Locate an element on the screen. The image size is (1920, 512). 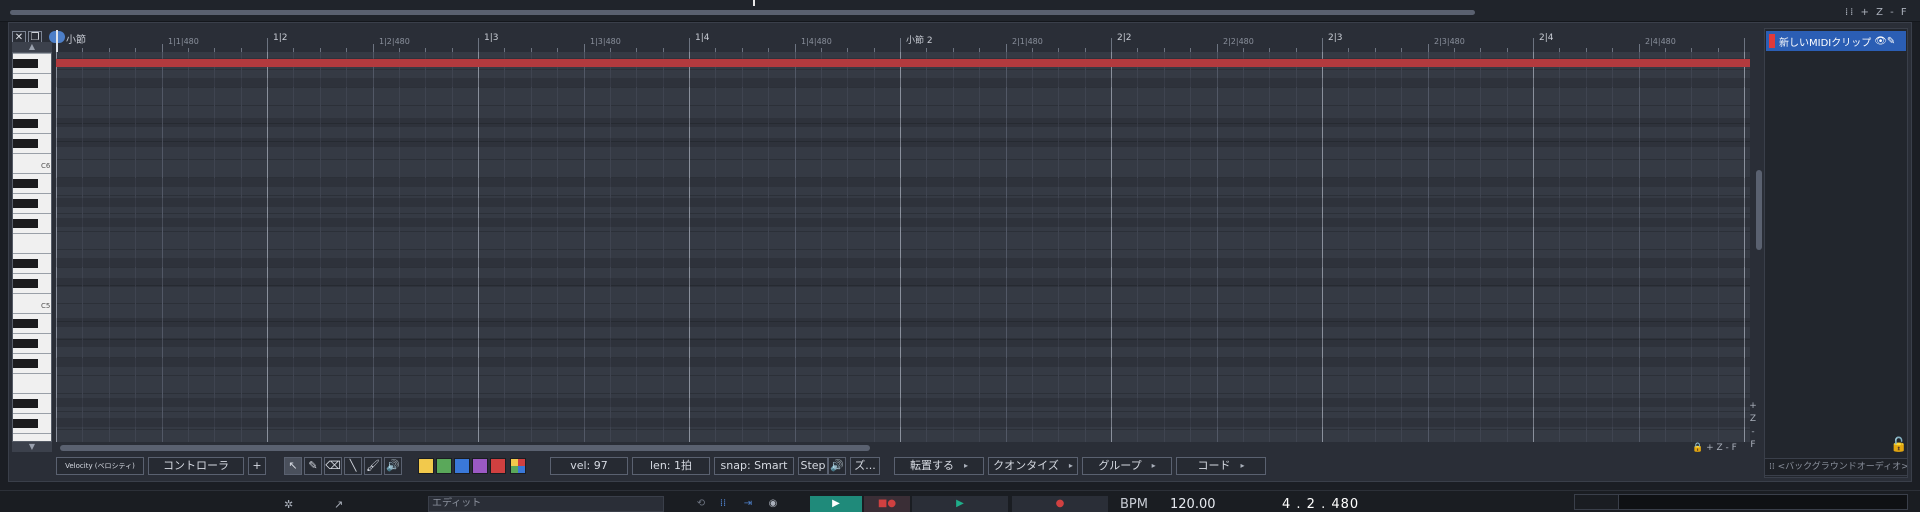
zoom-in-icon: + is located at coordinates (1753, 406).